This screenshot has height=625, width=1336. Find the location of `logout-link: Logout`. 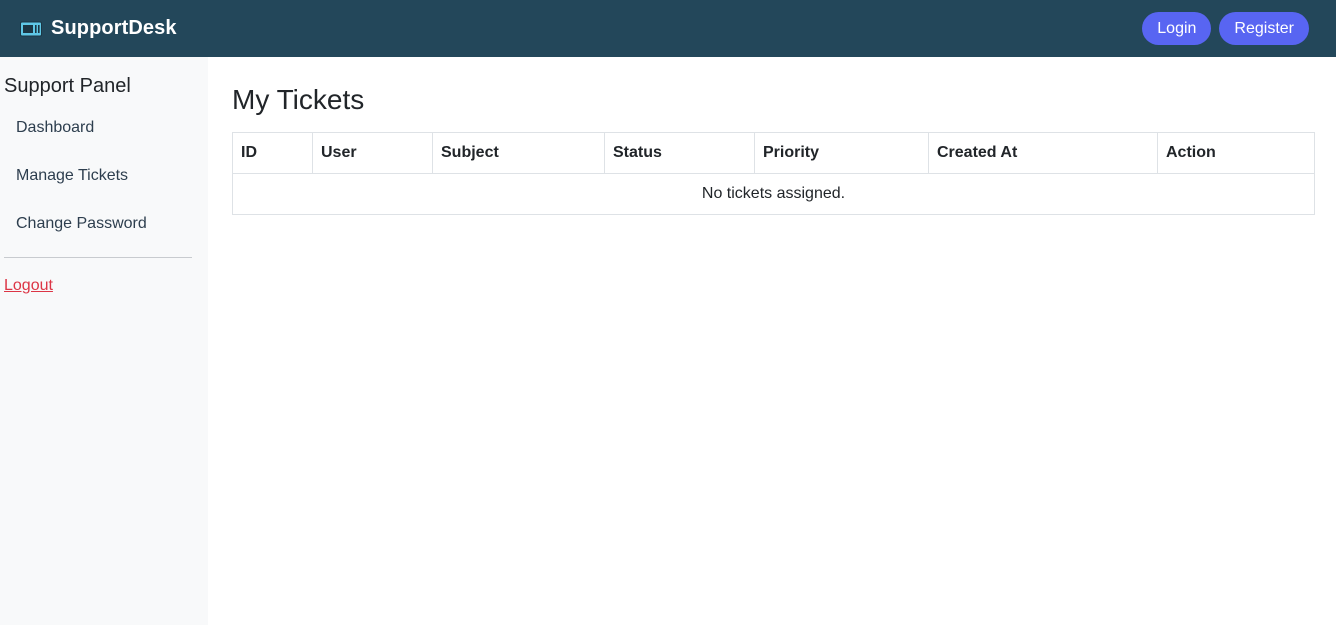

logout-link: Logout is located at coordinates (28, 285).